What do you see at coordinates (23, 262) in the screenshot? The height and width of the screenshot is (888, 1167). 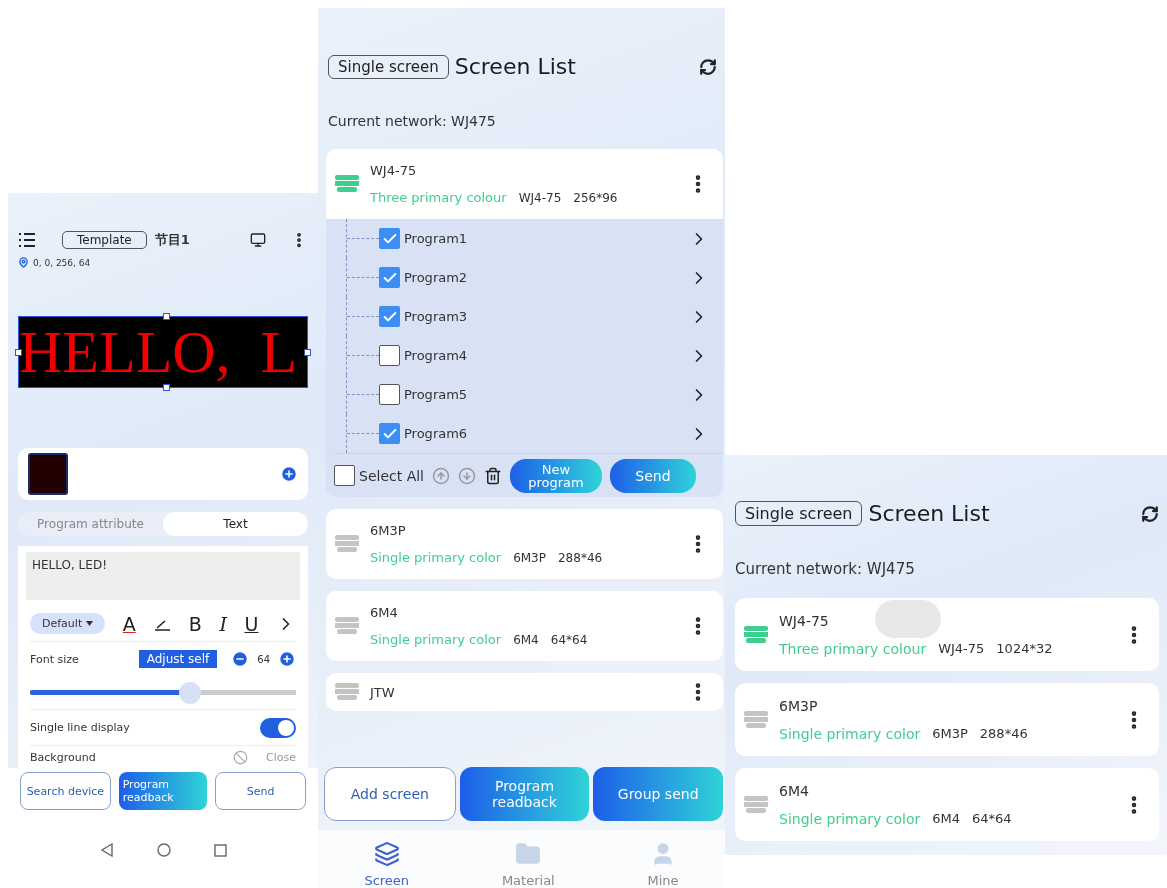 I see `location-pin-icon` at bounding box center [23, 262].